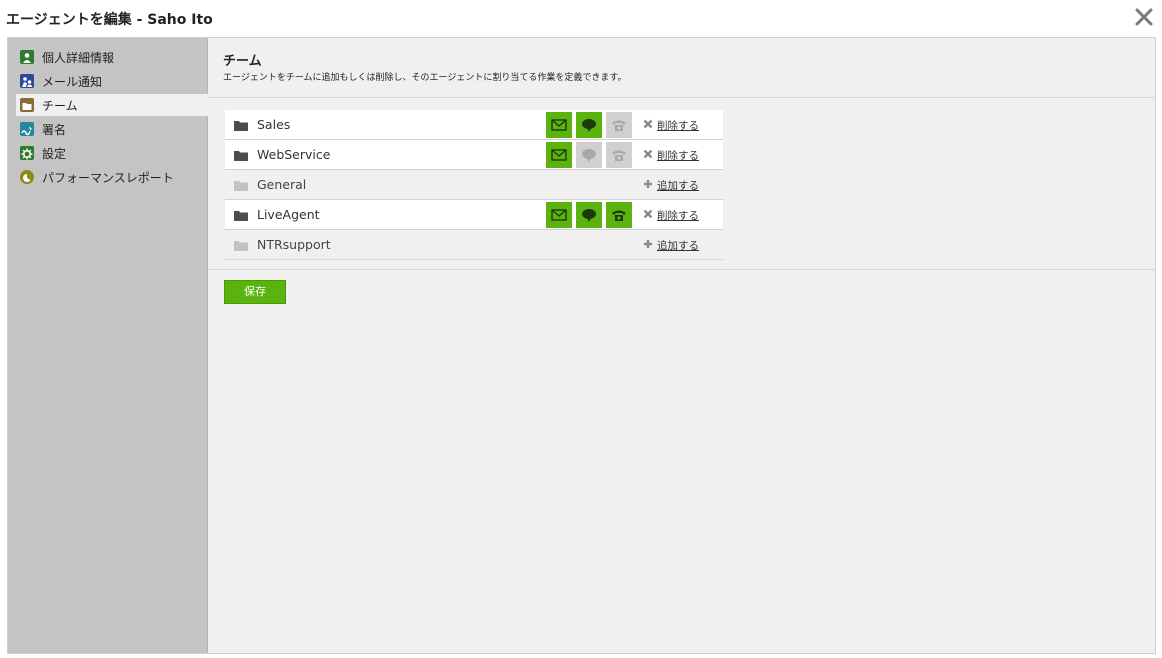 Image resolution: width=1162 pixels, height=658 pixels. Describe the element at coordinates (109, 20) in the screenshot. I see `dialog-title: エージェントを編集 - Saho Ito` at that location.